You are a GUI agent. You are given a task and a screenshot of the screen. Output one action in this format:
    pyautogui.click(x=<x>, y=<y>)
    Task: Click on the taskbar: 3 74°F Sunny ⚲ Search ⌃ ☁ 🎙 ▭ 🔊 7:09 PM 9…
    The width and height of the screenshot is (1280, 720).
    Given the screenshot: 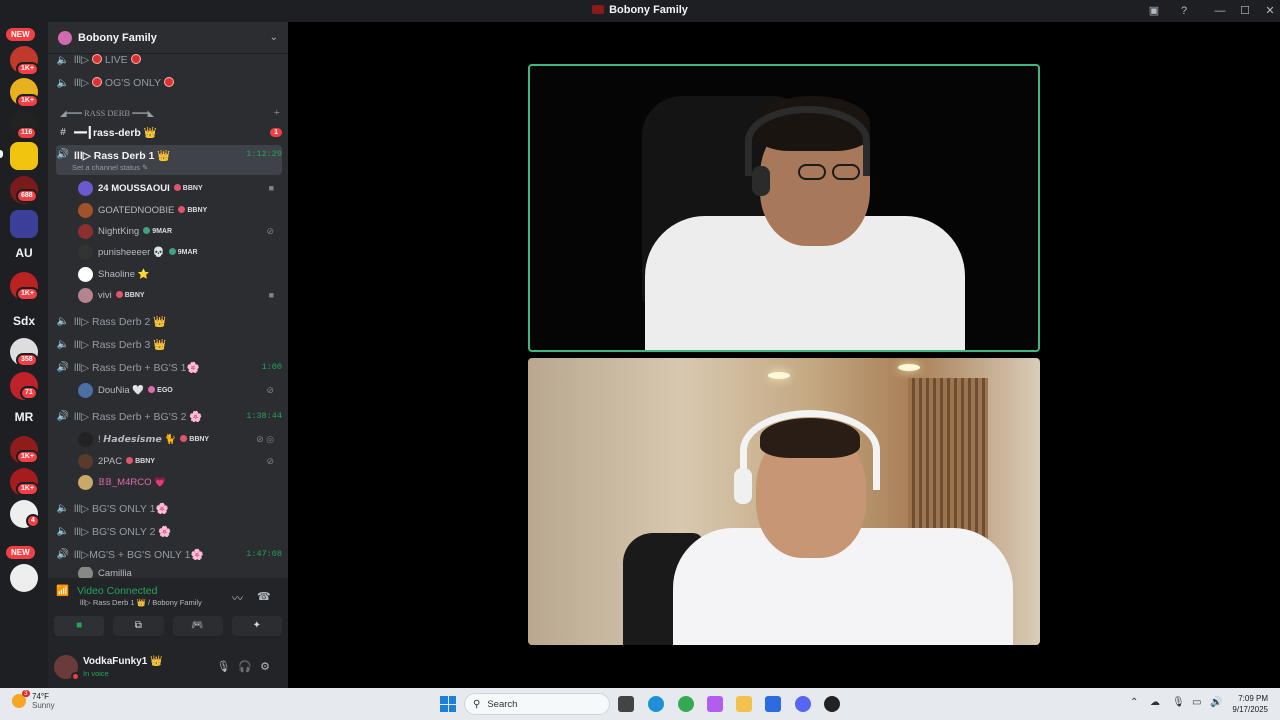 What is the action you would take?
    pyautogui.click(x=640, y=704)
    